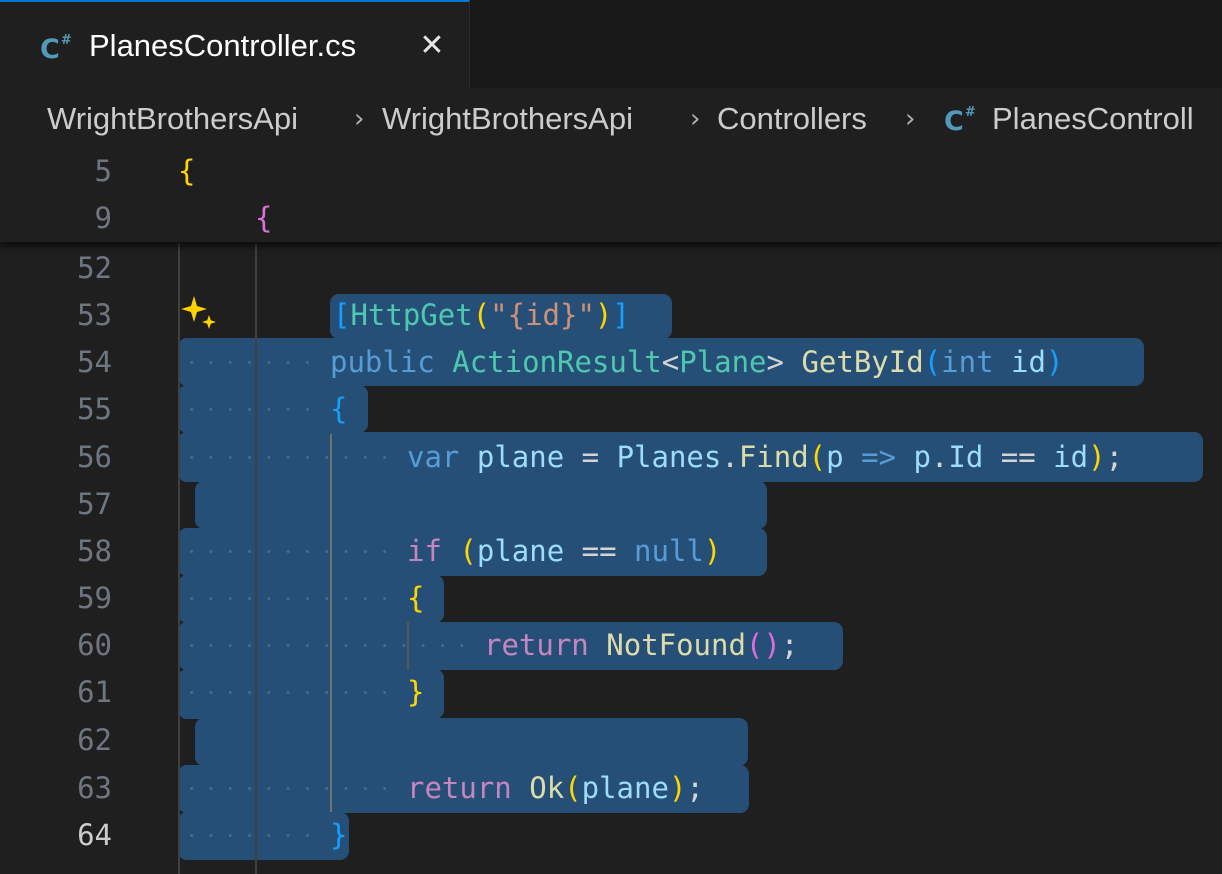  Describe the element at coordinates (1093, 119) in the screenshot. I see `breadcrumb-item-file: PlanesControll` at that location.